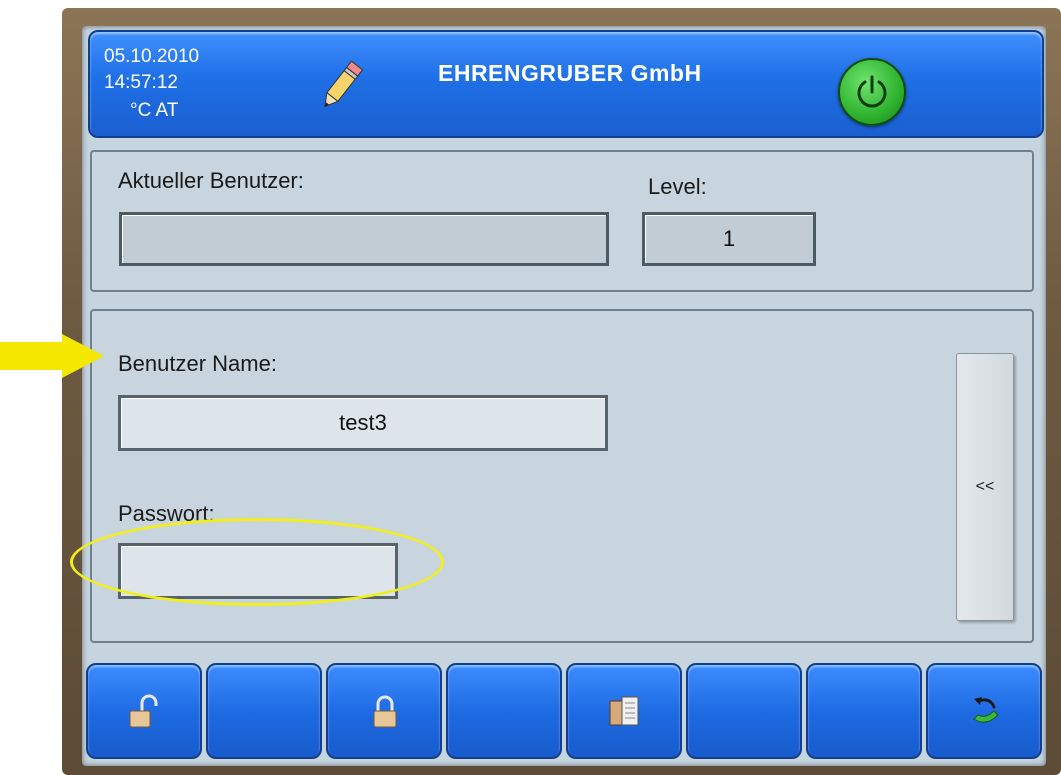 The height and width of the screenshot is (775, 1061). Describe the element at coordinates (152, 56) in the screenshot. I see `header-date: 05.10.2010` at that location.